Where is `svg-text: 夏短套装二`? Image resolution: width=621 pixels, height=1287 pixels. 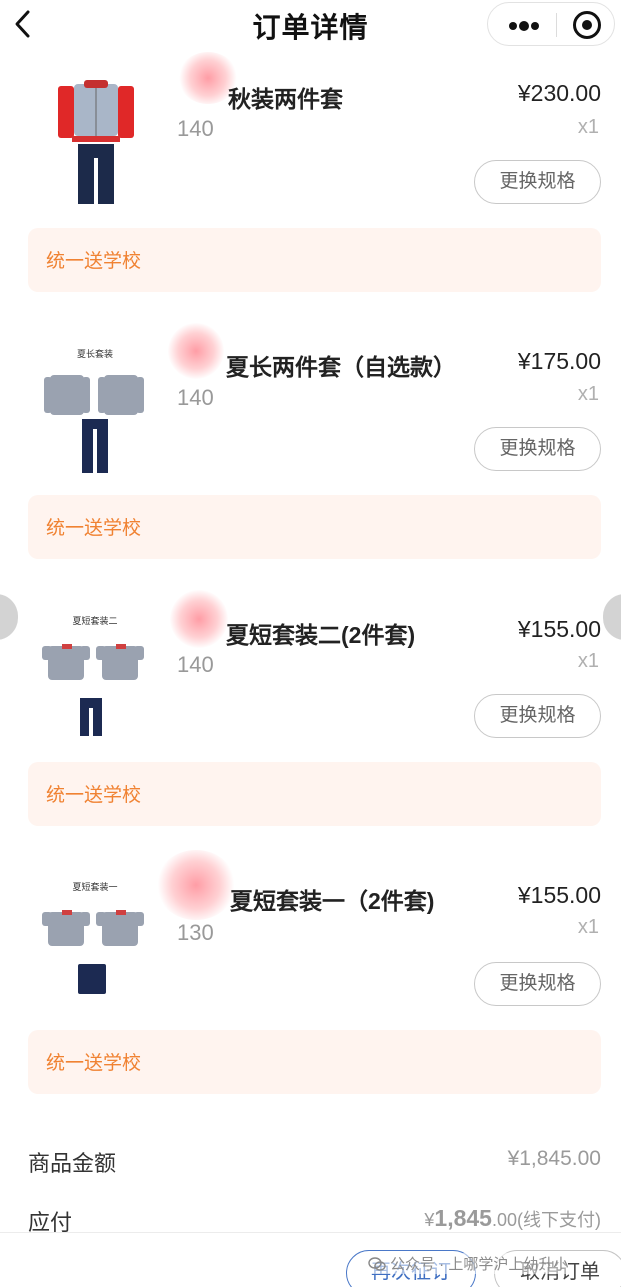 svg-text: 夏短套装二 is located at coordinates (94, 621).